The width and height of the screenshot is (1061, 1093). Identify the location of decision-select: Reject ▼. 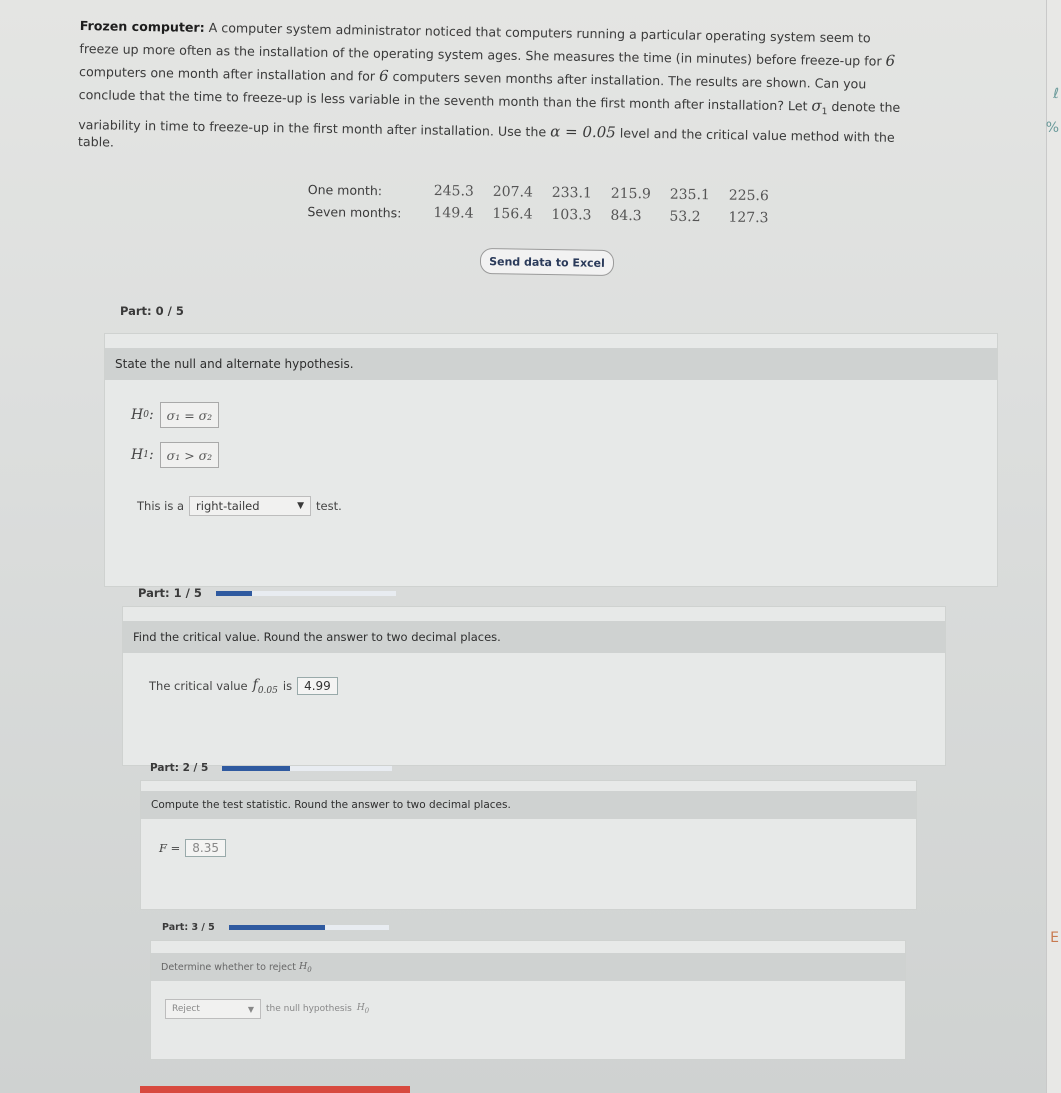
(213, 1009).